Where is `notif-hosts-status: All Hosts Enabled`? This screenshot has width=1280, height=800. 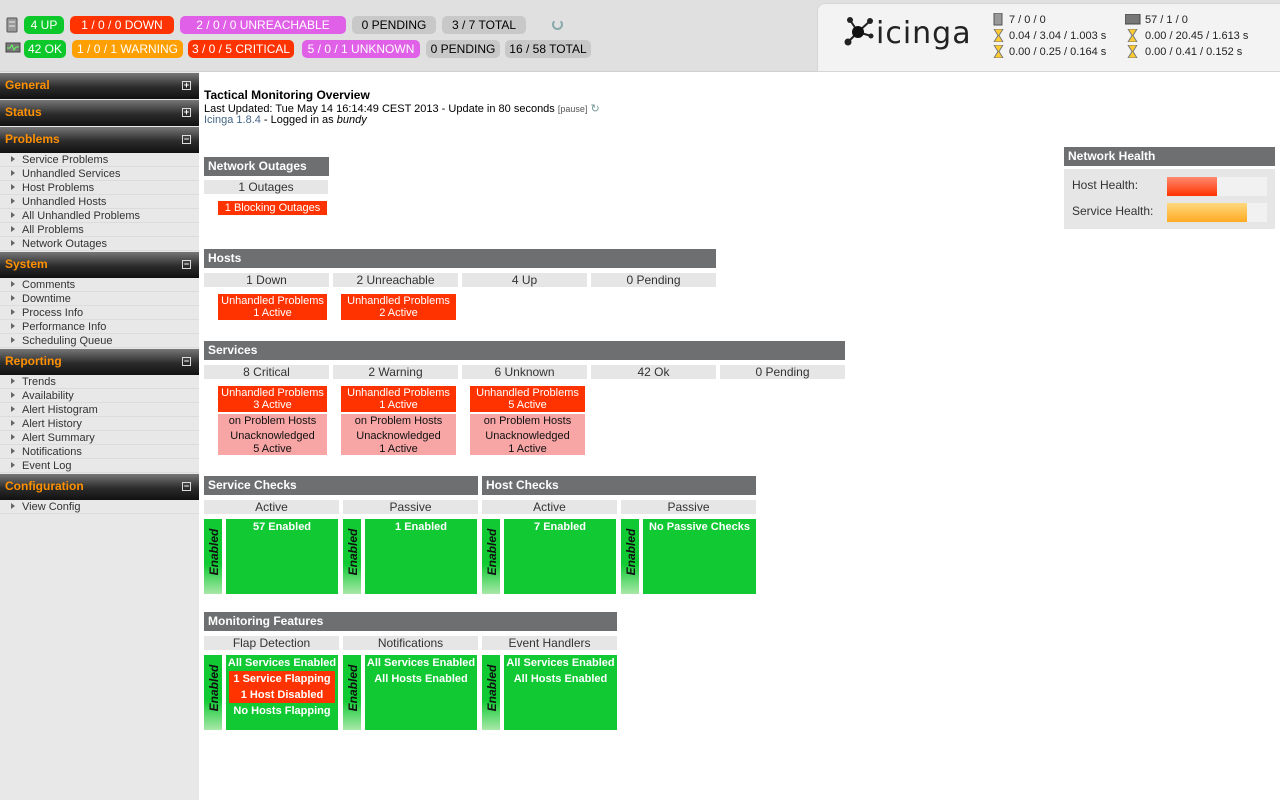 notif-hosts-status: All Hosts Enabled is located at coordinates (421, 679).